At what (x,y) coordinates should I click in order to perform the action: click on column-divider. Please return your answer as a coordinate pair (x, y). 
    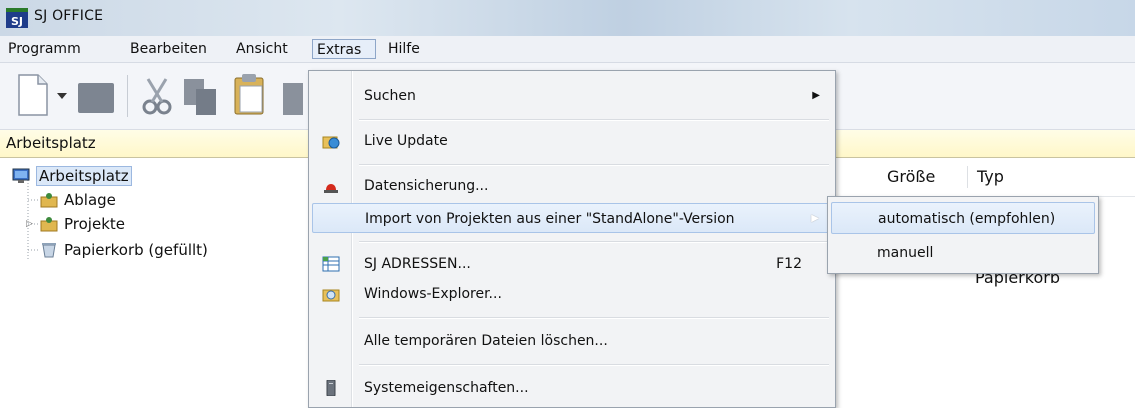
    Looking at the image, I should click on (967, 177).